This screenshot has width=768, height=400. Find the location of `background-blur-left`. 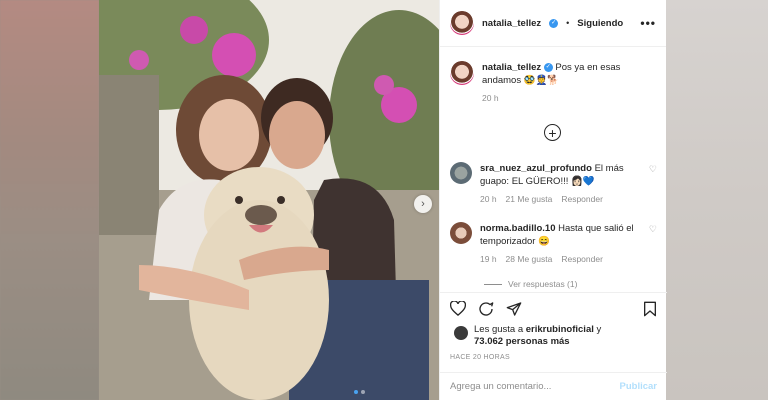

background-blur-left is located at coordinates (49, 200).